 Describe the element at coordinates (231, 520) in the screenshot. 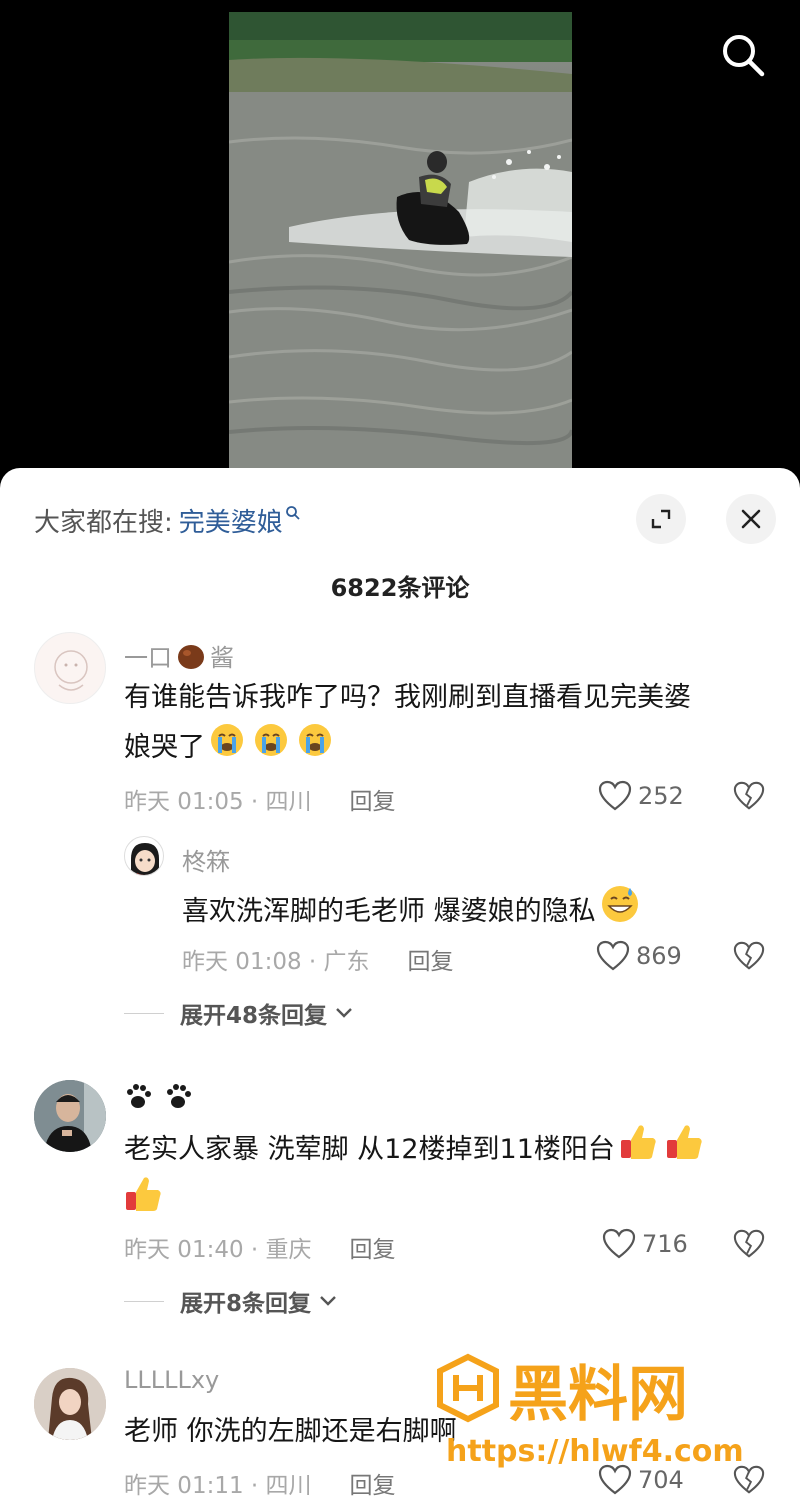

I see `trending-keyword: 完美婆娘` at that location.